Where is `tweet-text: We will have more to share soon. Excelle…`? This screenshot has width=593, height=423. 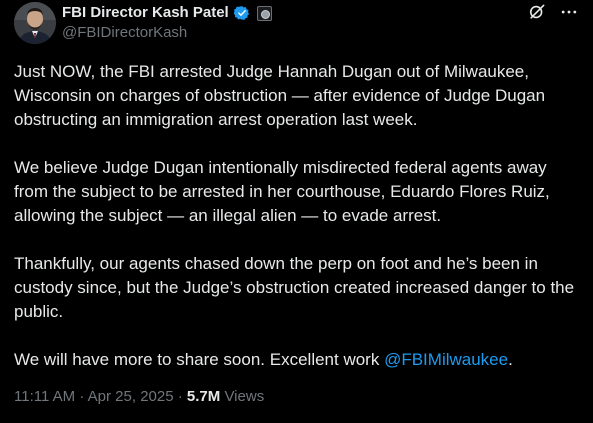
tweet-text: We will have more to share soon. Excelle… is located at coordinates (199, 359).